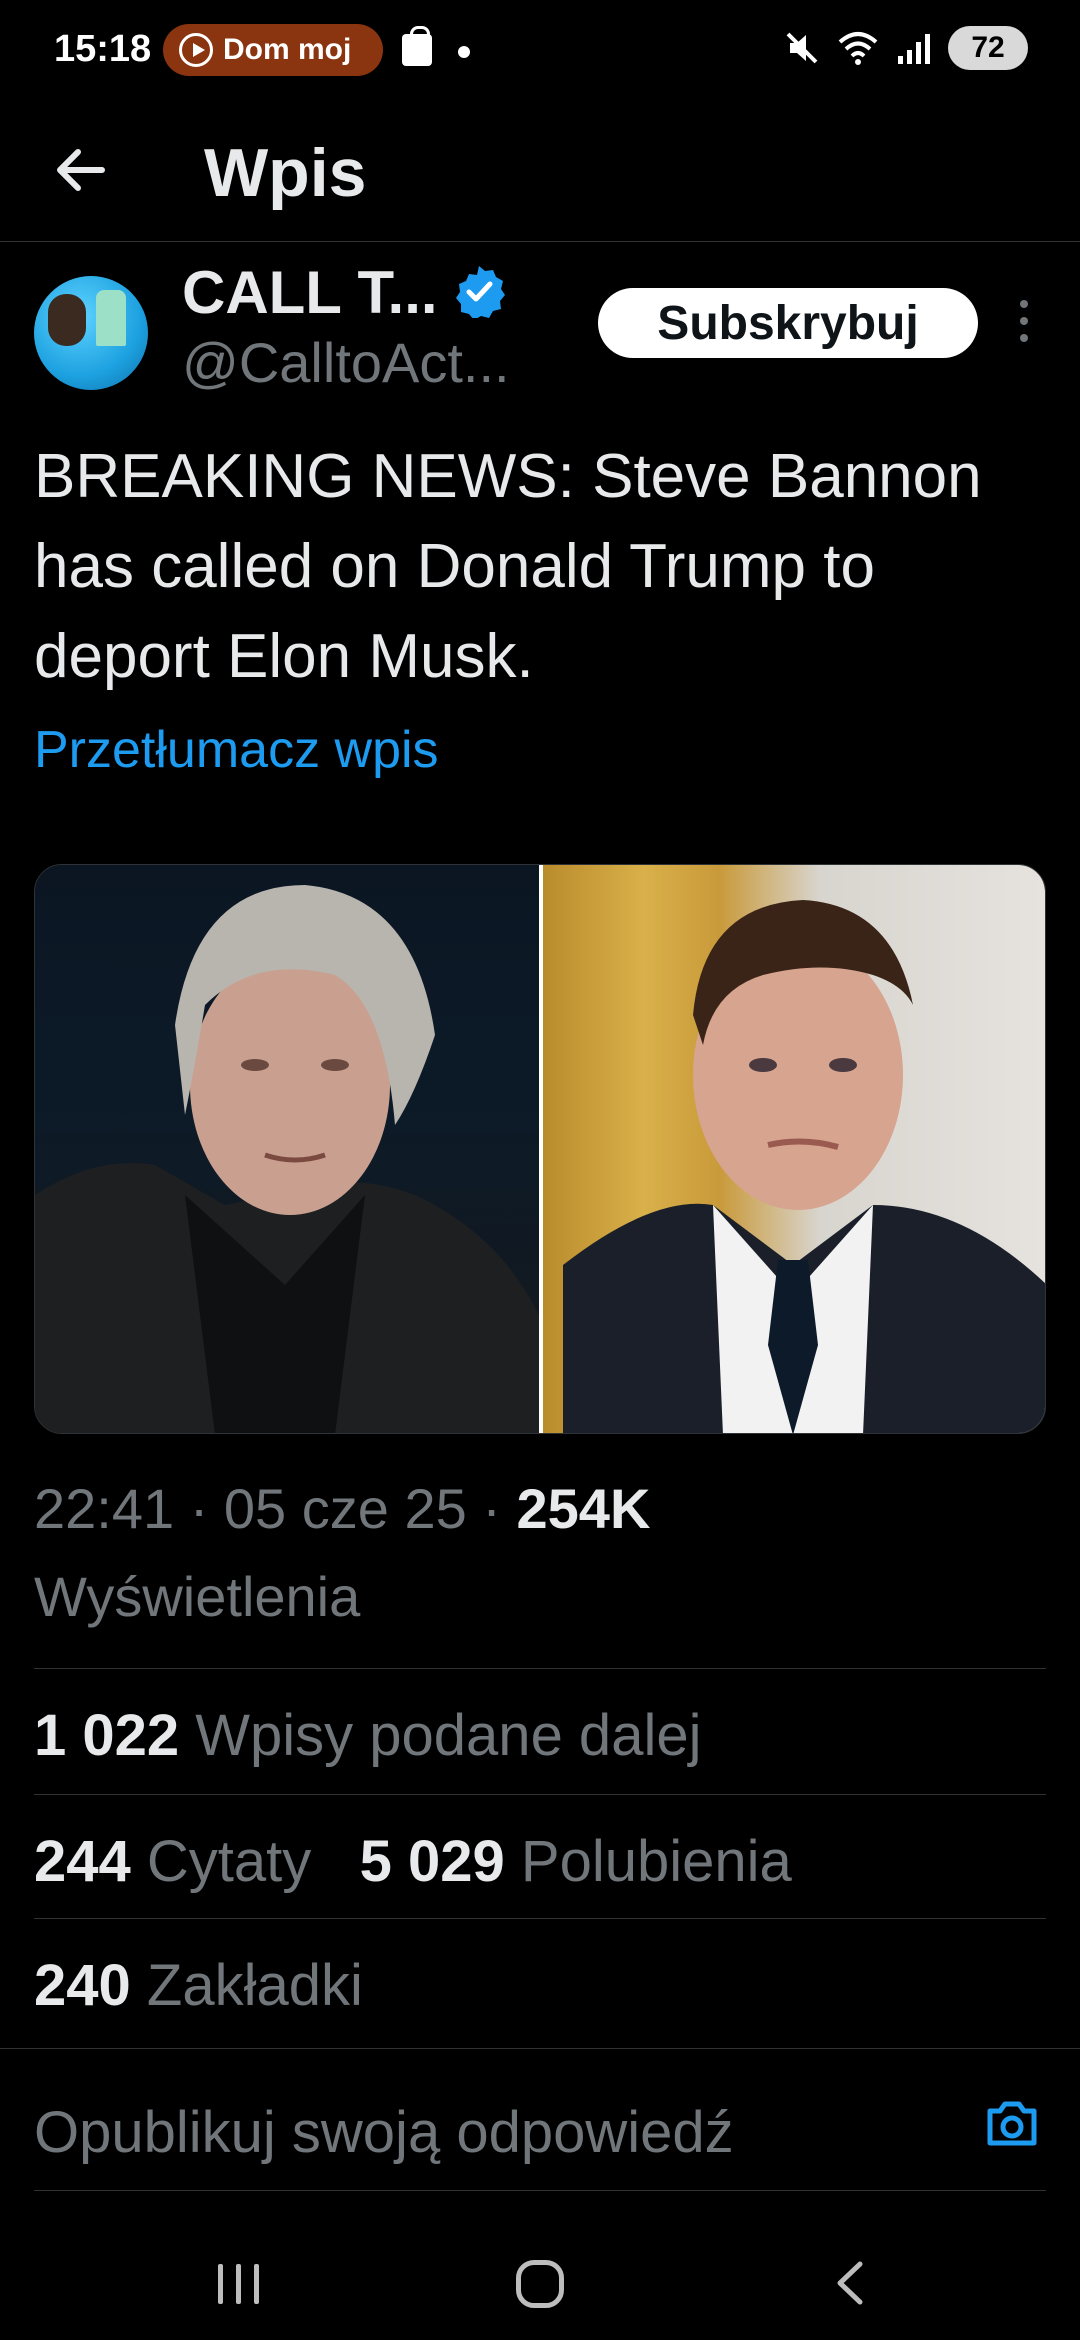 The width and height of the screenshot is (1080, 2340). What do you see at coordinates (229, 1861) in the screenshot?
I see `quotes-label: Cytaty` at bounding box center [229, 1861].